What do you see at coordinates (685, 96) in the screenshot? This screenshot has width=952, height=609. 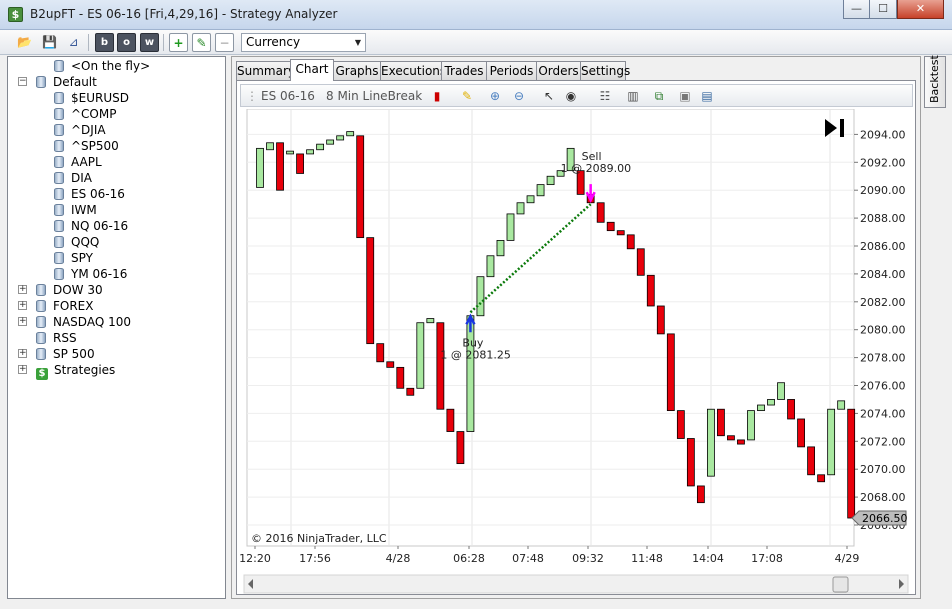 I see `data-box-icon: ▣` at bounding box center [685, 96].